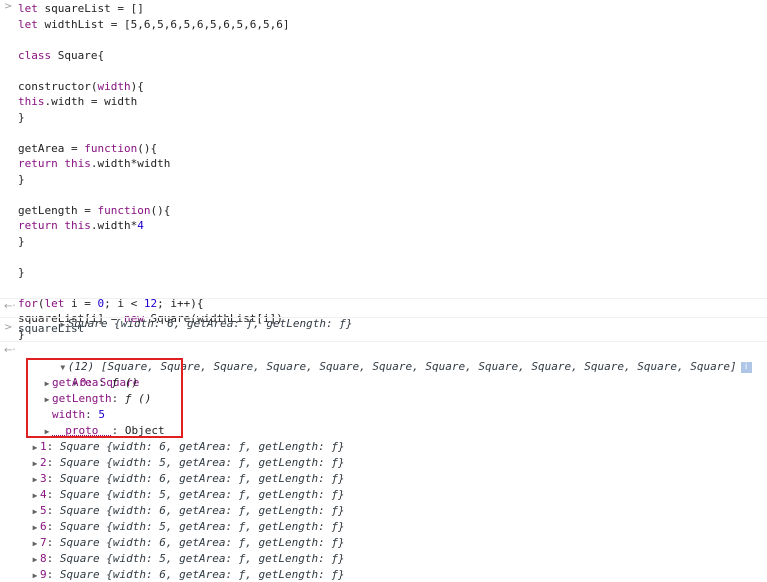 This screenshot has height=582, width=767. Describe the element at coordinates (28, 24) in the screenshot. I see `code-token: let` at that location.